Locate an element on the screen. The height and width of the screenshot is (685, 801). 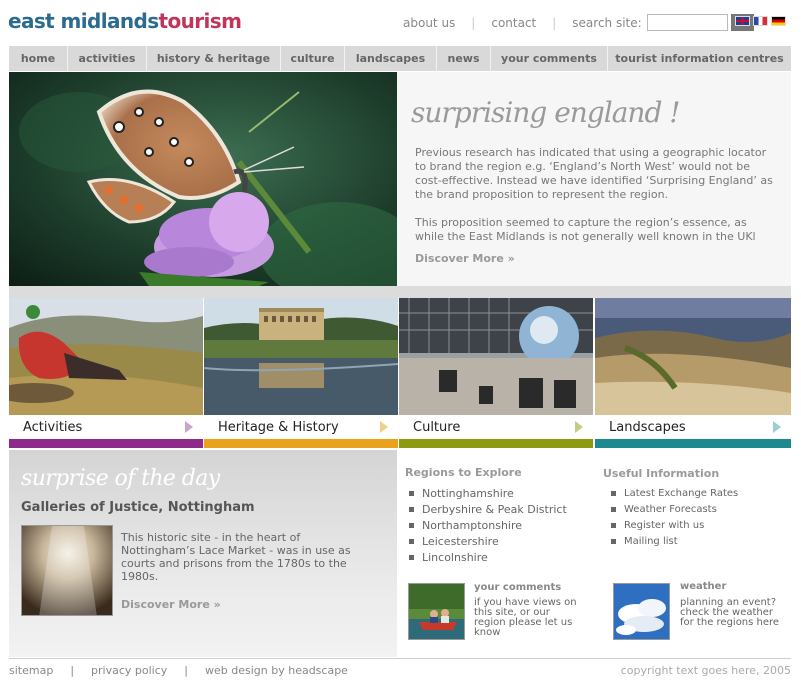
surprise-title: surprise of the day is located at coordinates (120, 478).